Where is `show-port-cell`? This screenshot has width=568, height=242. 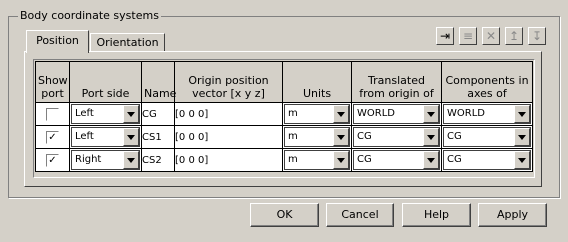 show-port-cell is located at coordinates (52, 114).